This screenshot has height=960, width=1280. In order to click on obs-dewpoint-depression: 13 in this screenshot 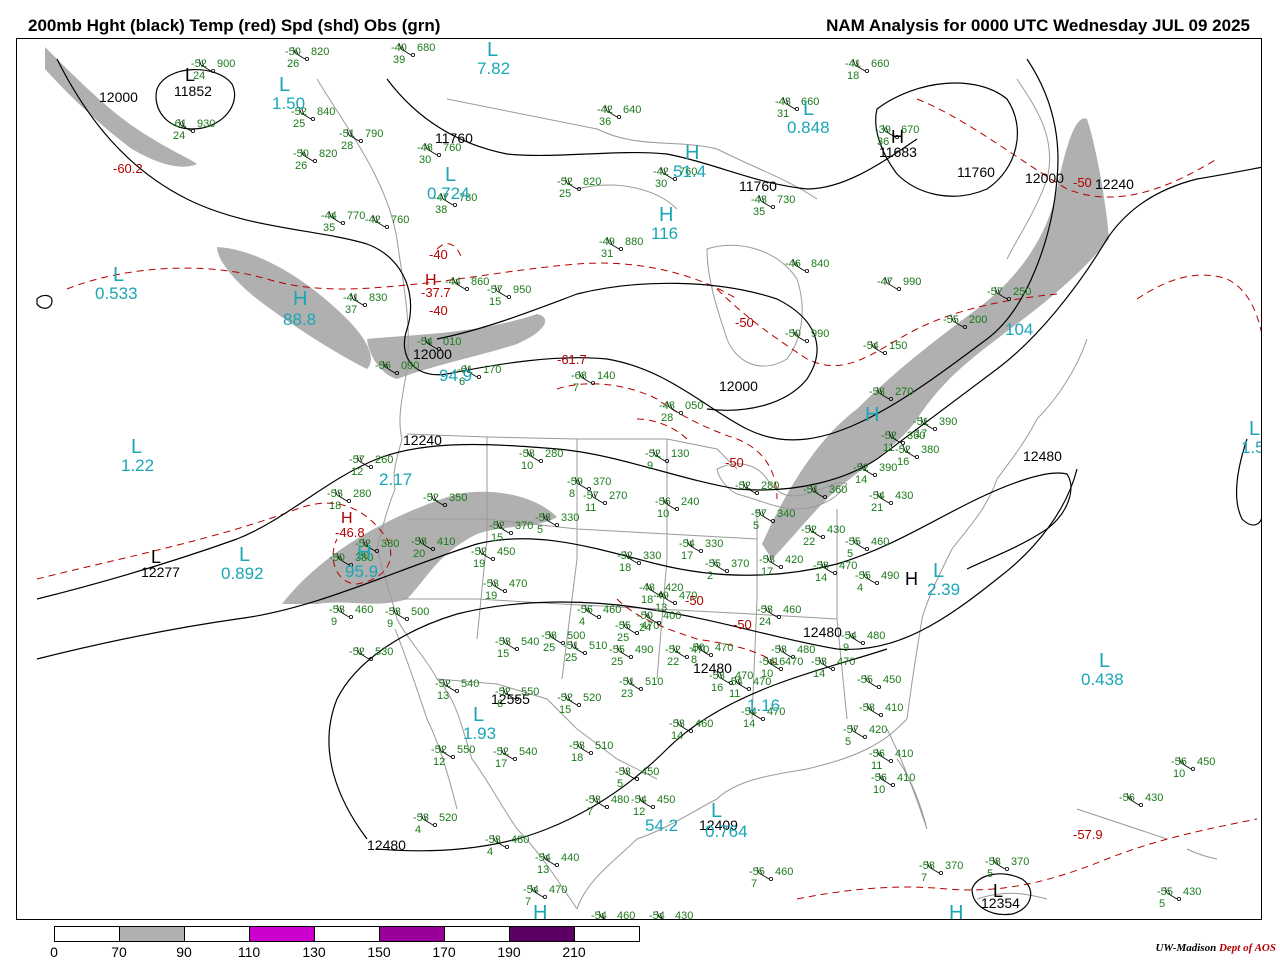, I will do `click(543, 870)`.